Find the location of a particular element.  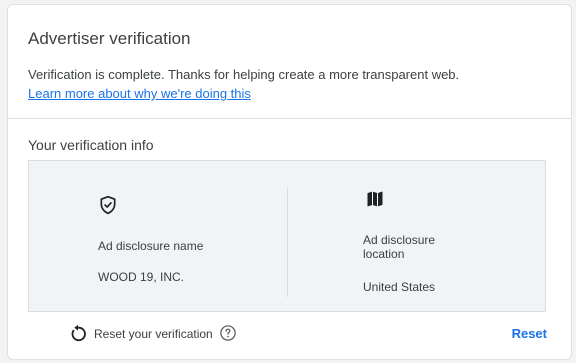

ad-disclosure-location-label: Ad disclosure location is located at coordinates (399, 247).